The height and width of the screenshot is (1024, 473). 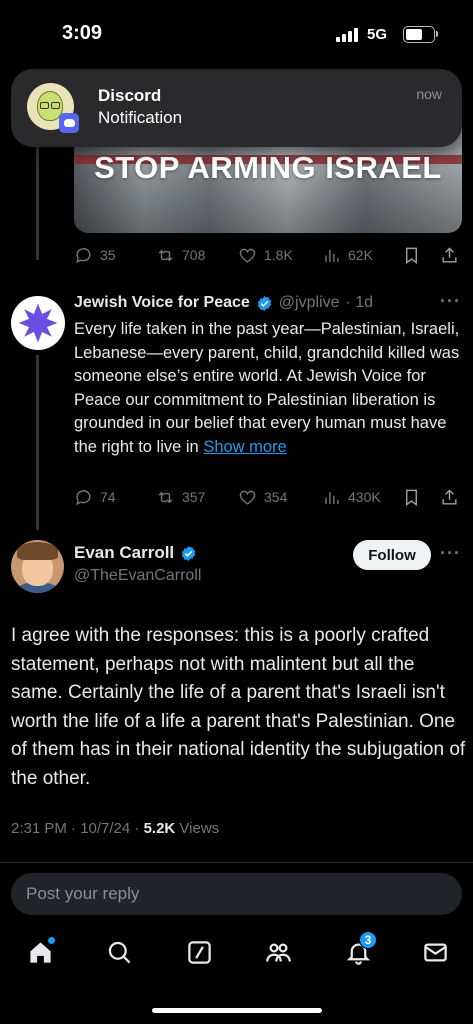 I want to click on grok-icon, so click(x=199, y=952).